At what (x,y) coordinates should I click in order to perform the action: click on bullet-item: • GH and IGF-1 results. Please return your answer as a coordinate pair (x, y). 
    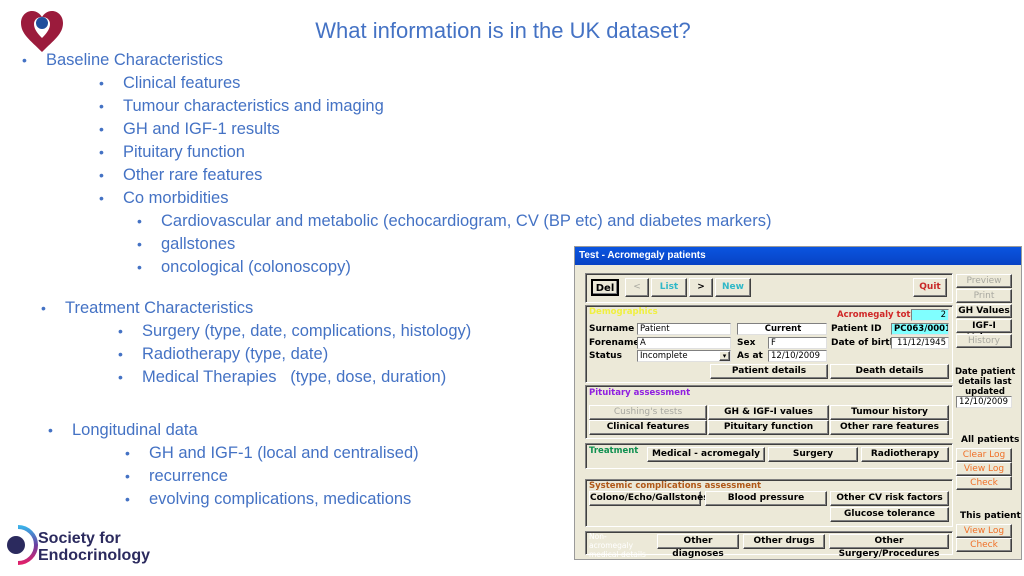
    Looking at the image, I should click on (189, 129).